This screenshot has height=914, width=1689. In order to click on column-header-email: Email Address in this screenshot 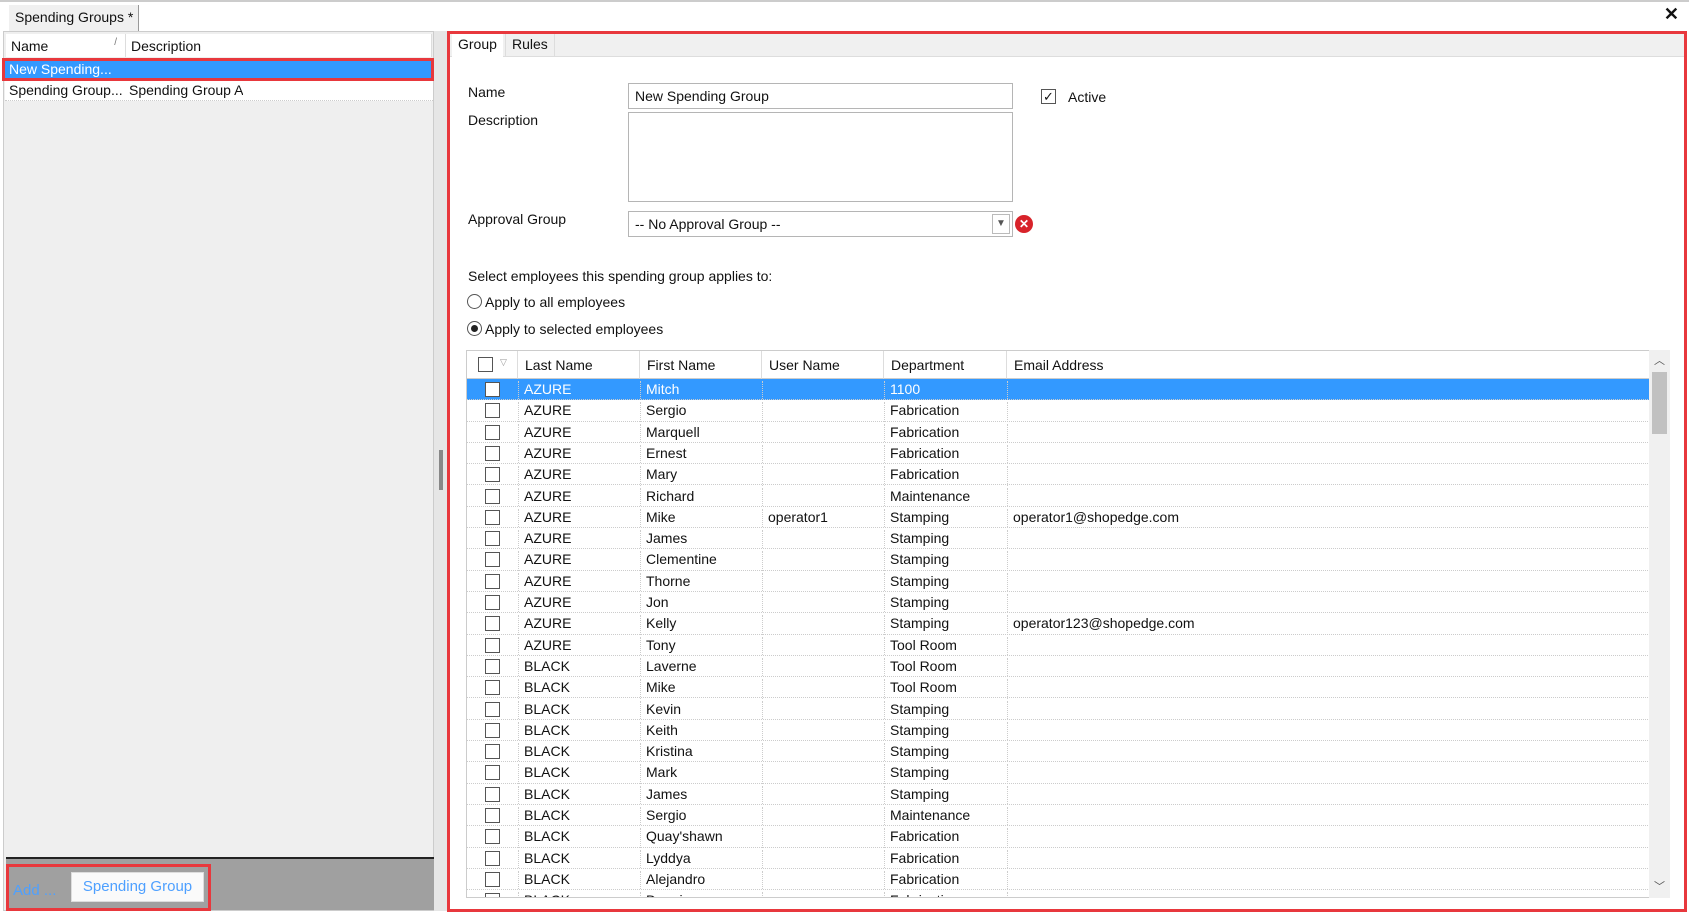, I will do `click(1328, 365)`.